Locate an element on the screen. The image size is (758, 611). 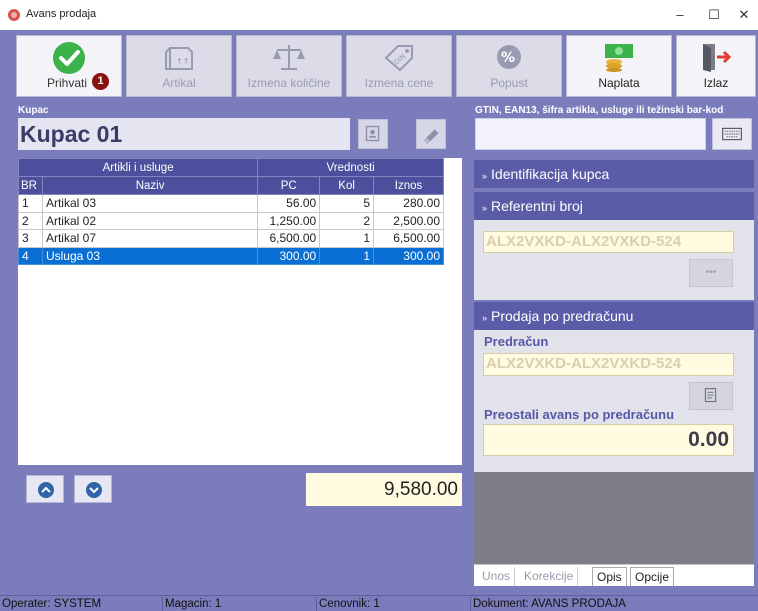
prihvati-button: Prihvati 1 is located at coordinates (69, 66).